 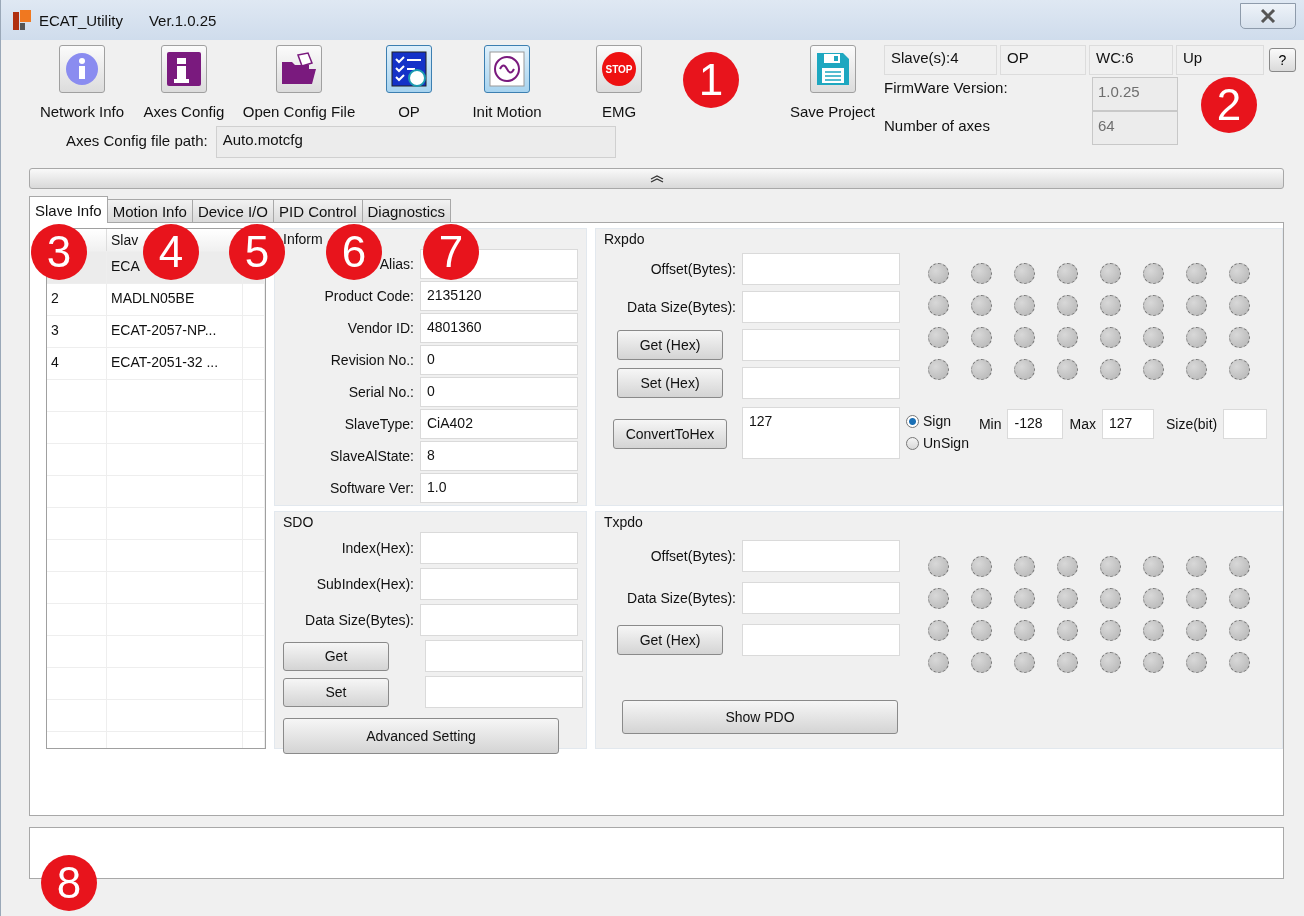 What do you see at coordinates (22, 20) in the screenshot?
I see `app-logo-icon` at bounding box center [22, 20].